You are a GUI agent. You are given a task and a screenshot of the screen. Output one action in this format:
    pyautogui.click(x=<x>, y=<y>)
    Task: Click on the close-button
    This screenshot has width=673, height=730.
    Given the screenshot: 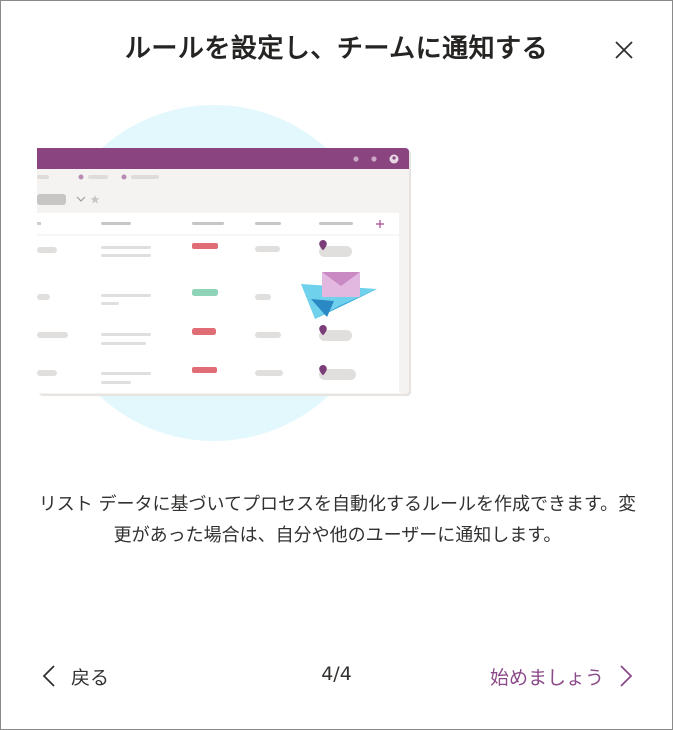 What is the action you would take?
    pyautogui.click(x=624, y=50)
    